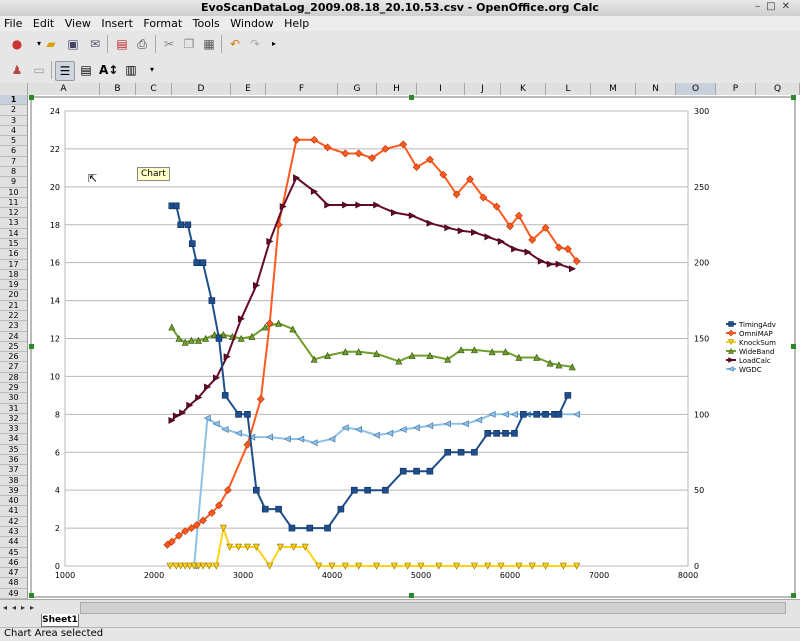 The image size is (800, 641). What do you see at coordinates (39, 70) in the screenshot?
I see `format-selection-icon: ▭` at bounding box center [39, 70].